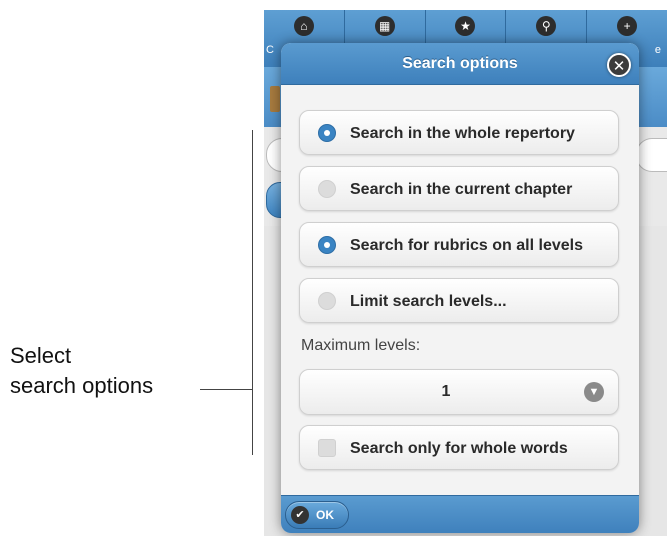 This screenshot has width=667, height=536. I want to click on dialog-header: Search options ✕, so click(460, 64).